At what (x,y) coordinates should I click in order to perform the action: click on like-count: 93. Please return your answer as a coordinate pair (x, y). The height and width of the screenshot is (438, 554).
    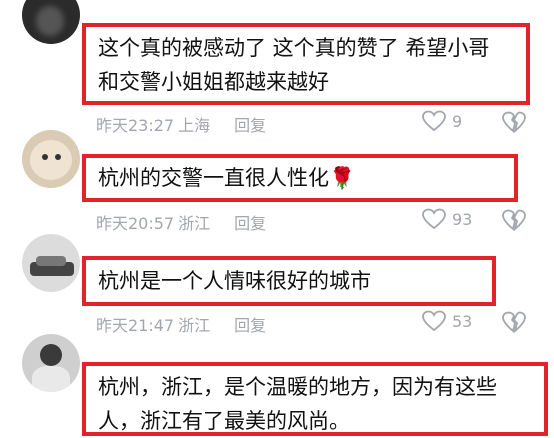
    Looking at the image, I should click on (462, 219).